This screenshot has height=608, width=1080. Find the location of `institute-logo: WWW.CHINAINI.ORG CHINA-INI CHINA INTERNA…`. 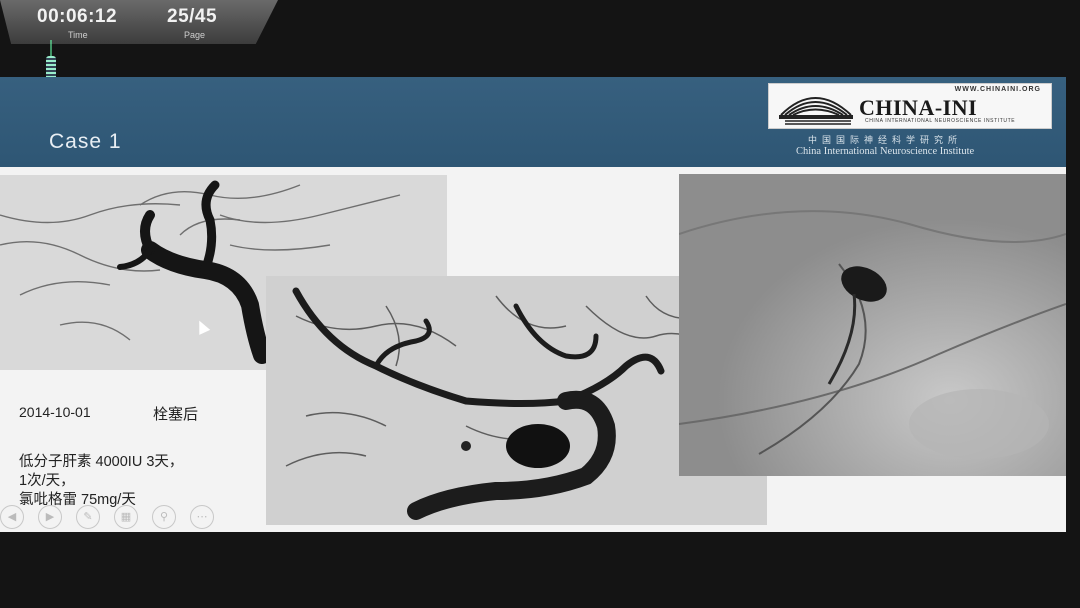

institute-logo: WWW.CHINAINI.ORG CHINA-INI CHINA INTERNA… is located at coordinates (910, 106).